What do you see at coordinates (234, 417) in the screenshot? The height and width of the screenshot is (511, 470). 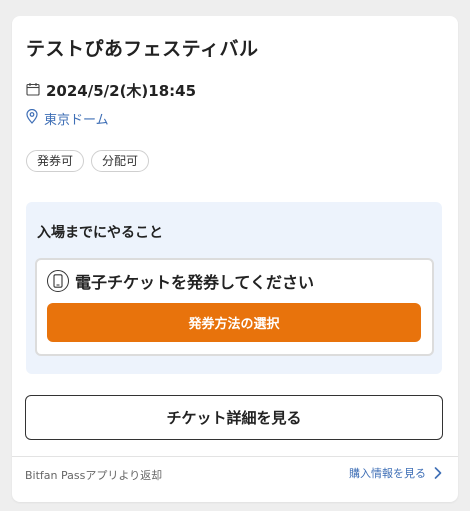 I see `view-ticket-details-button: チケット詳細を見る` at bounding box center [234, 417].